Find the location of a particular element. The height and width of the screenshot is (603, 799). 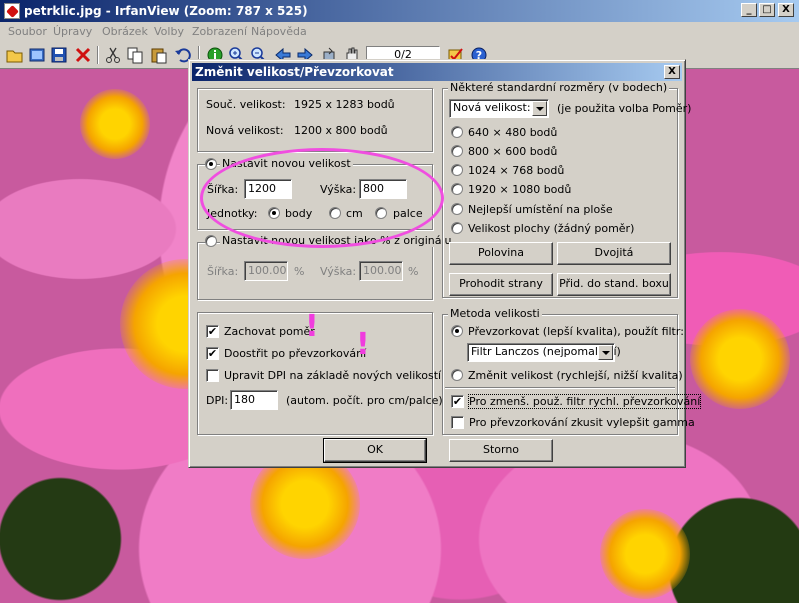

highlight-ellipse is located at coordinates (322, 198).